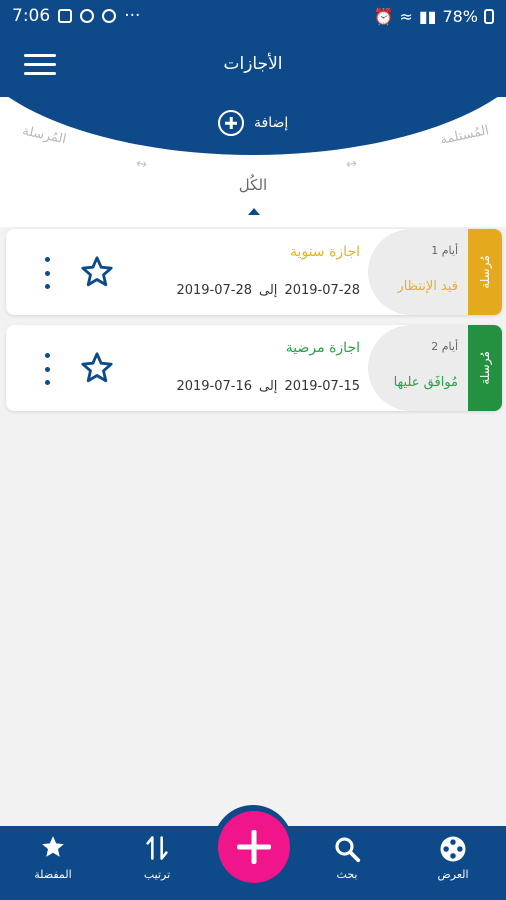  I want to click on nav-display-label: العرض, so click(453, 874).